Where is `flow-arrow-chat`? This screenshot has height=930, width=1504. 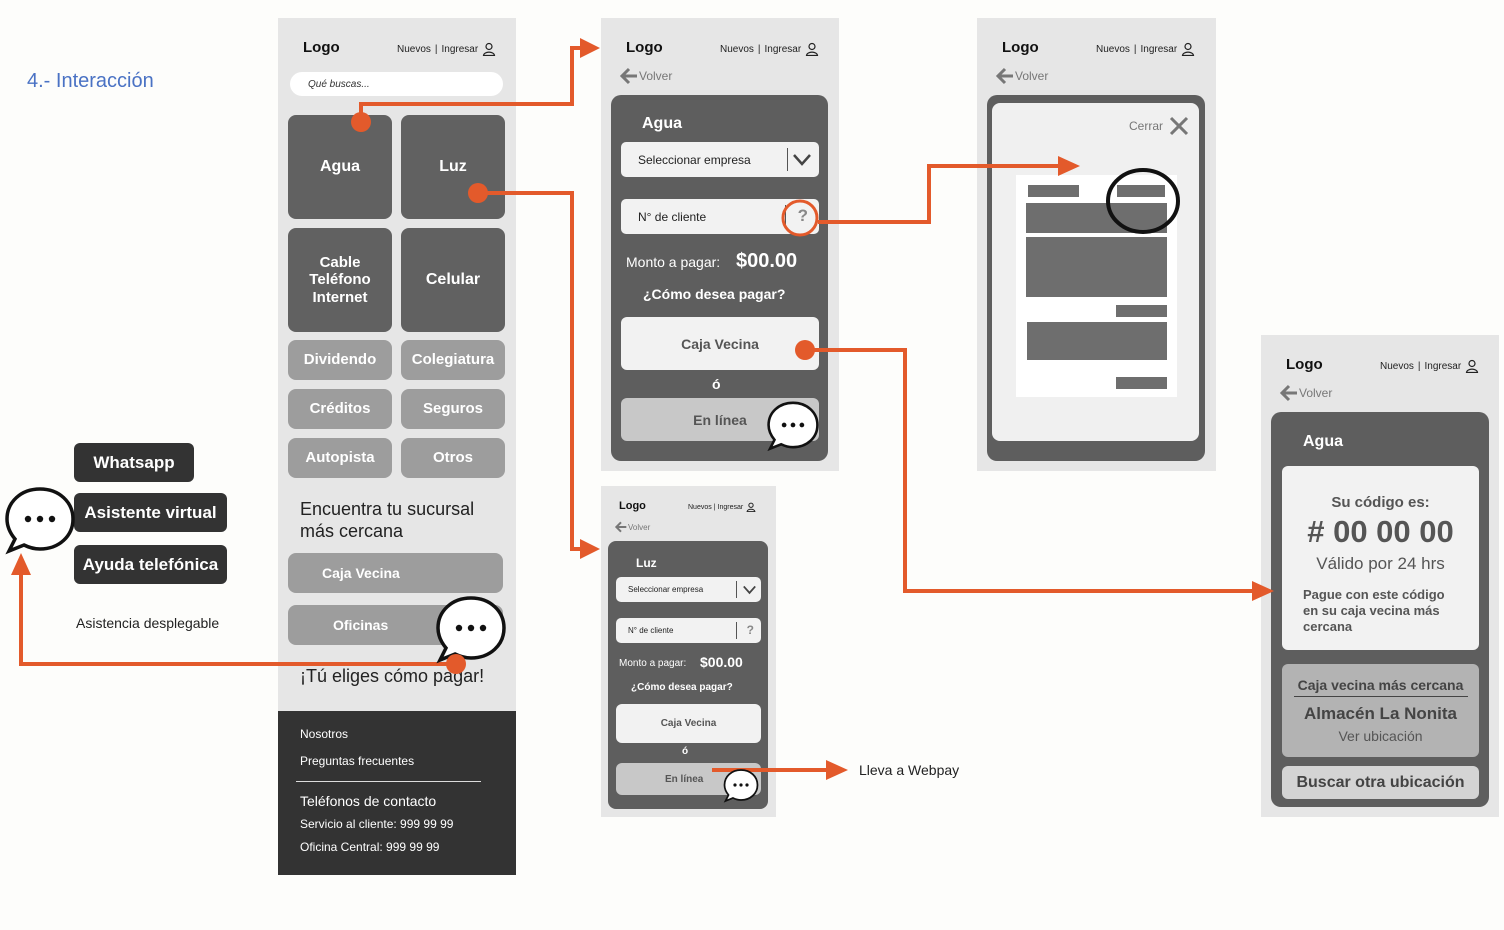
flow-arrow-chat is located at coordinates (237, 618).